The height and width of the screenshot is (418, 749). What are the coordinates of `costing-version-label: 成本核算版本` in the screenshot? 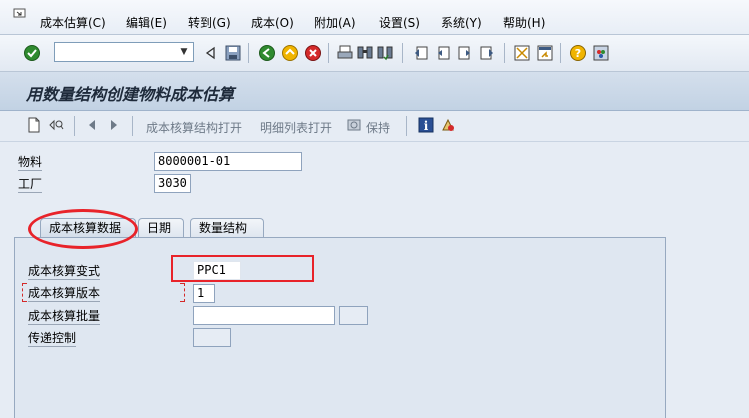 It's located at (64, 294).